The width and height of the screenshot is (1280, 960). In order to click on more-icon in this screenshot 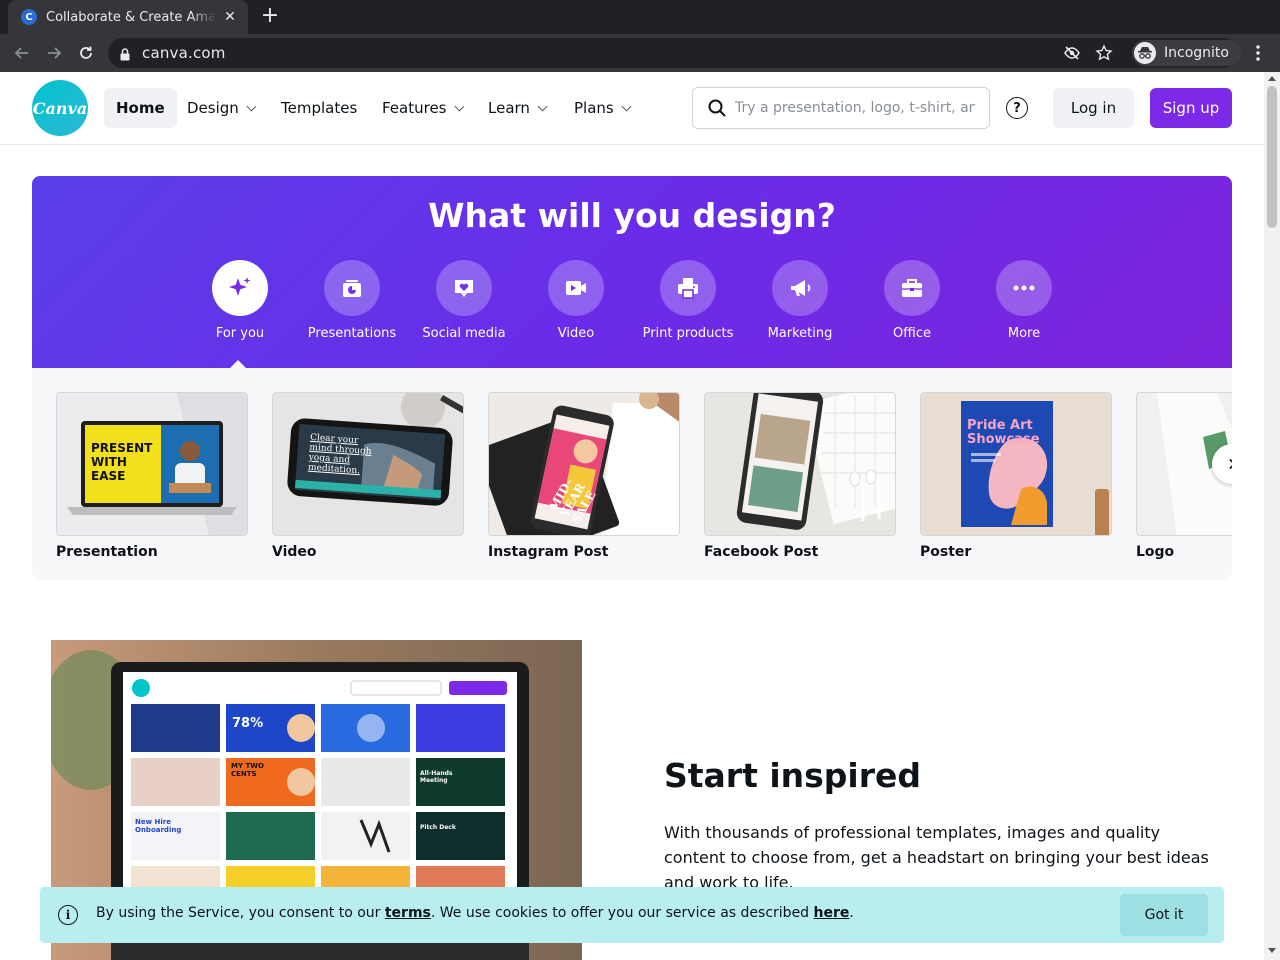, I will do `click(1024, 288)`.